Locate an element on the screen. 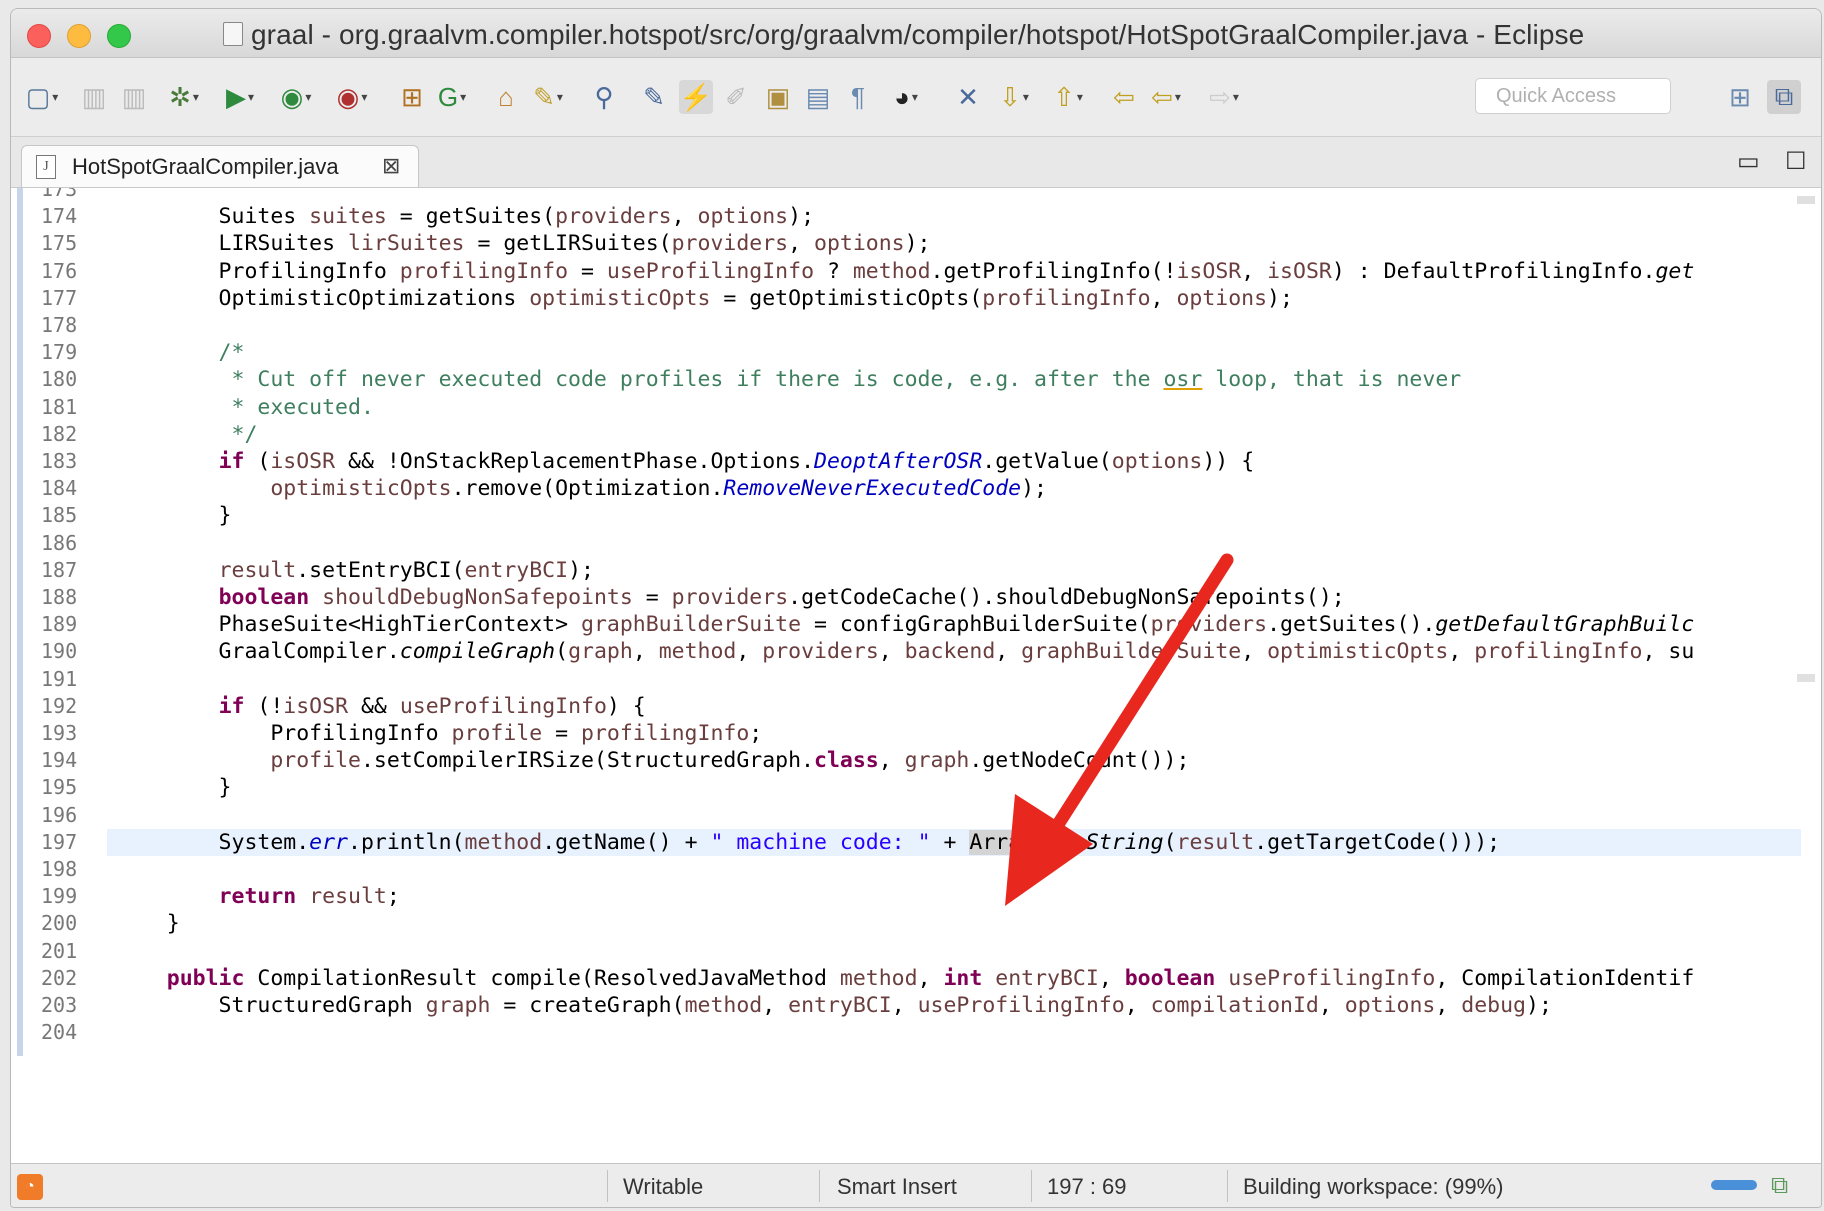 This screenshot has height=1211, width=1824. line-number: 181 is located at coordinates (59, 406).